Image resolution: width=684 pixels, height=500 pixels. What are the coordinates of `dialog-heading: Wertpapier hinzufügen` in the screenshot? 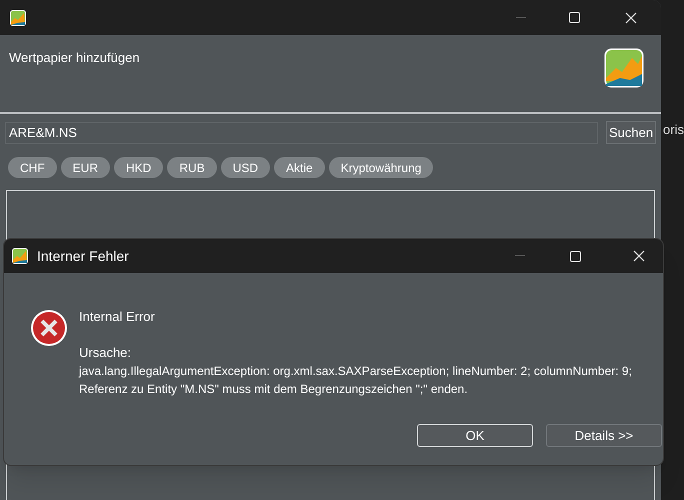 It's located at (74, 58).